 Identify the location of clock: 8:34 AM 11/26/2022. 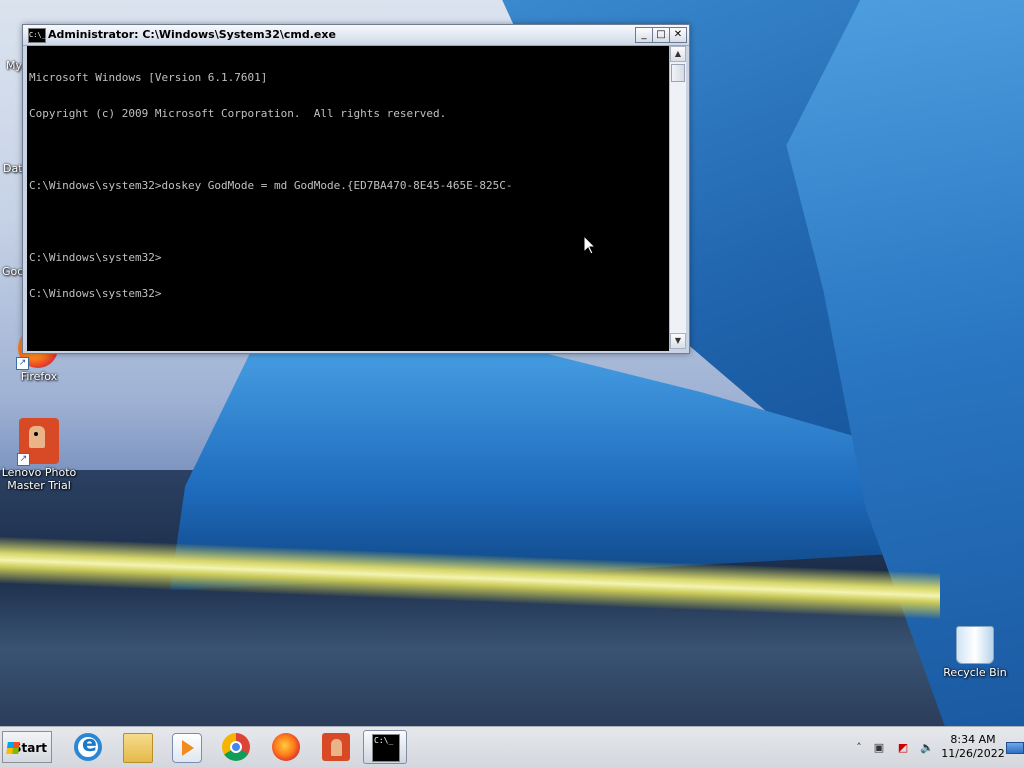
(973, 747).